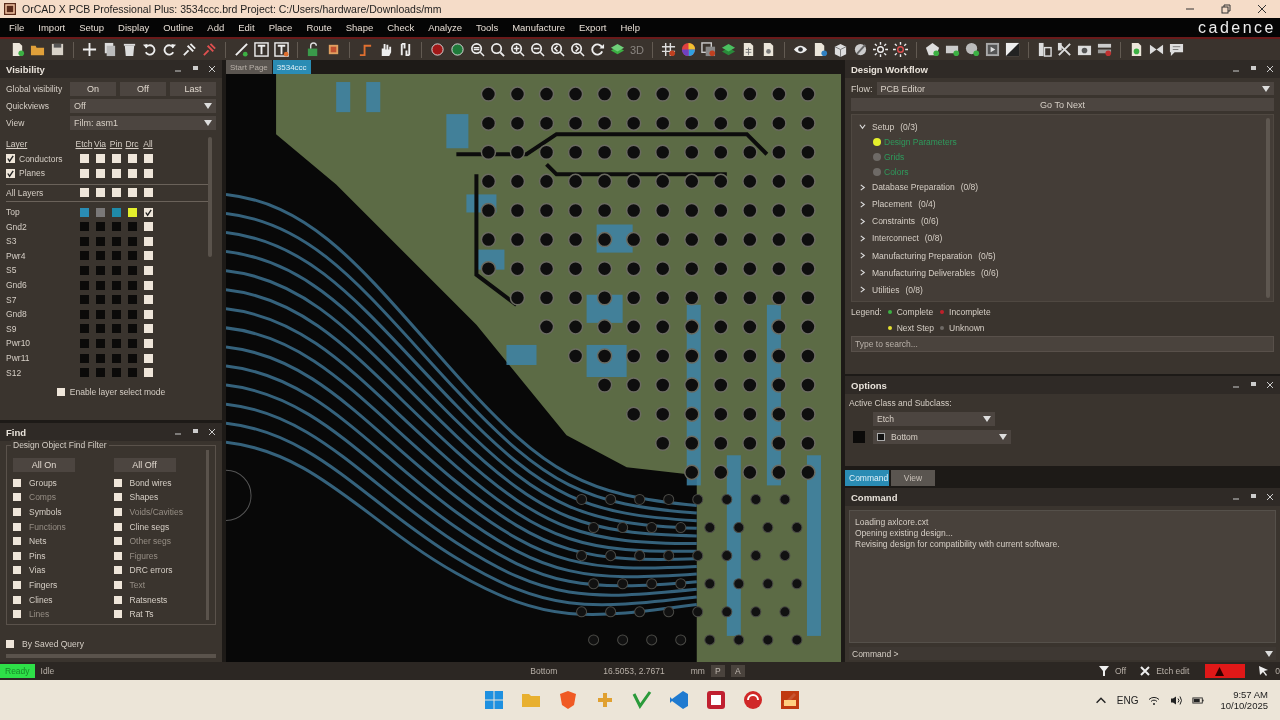  I want to click on menu-item: Analyze, so click(445, 27).